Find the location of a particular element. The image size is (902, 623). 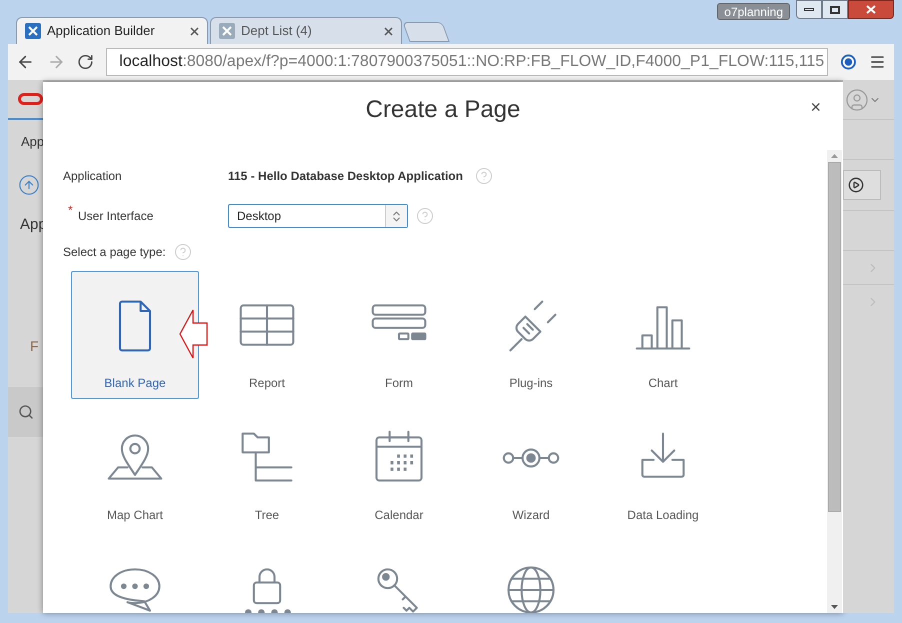

page-type-label: Blank Page is located at coordinates (135, 383).